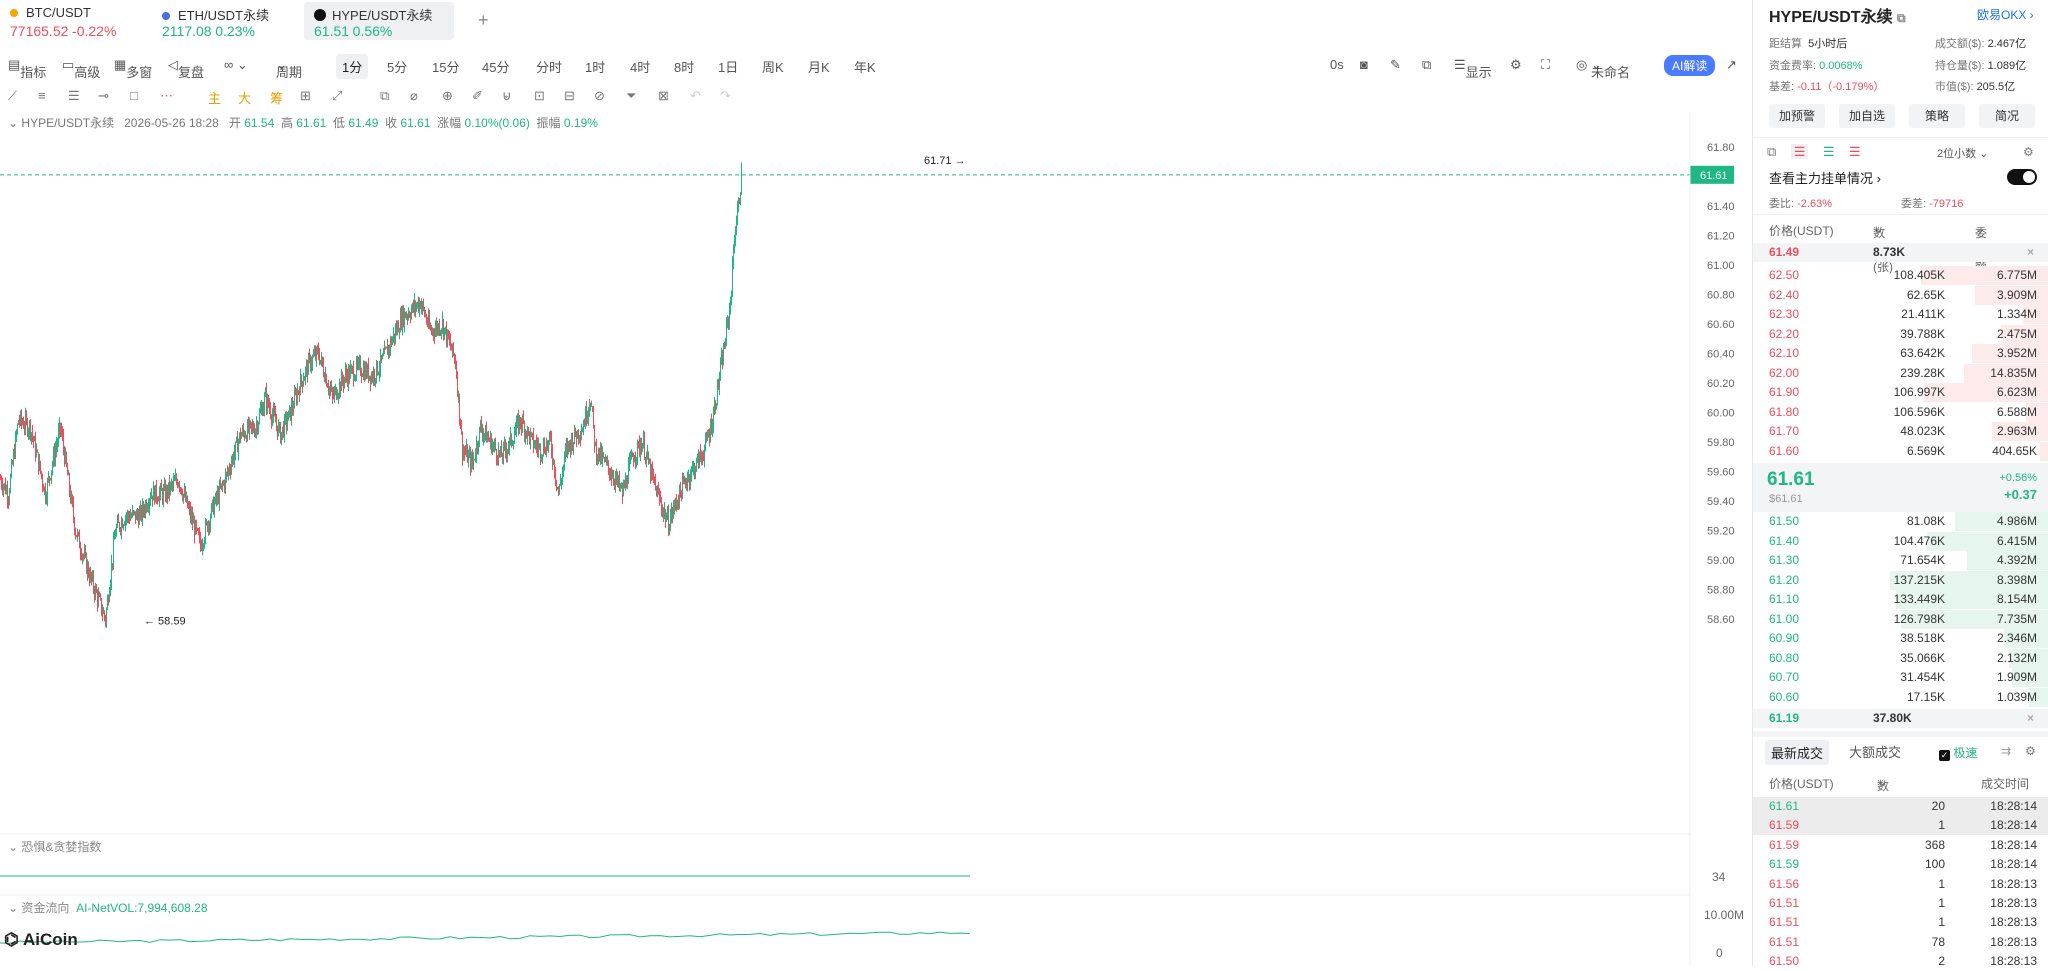 This screenshot has width=2048, height=971. I want to click on ask-row: 61.90 106.997K 6.623M, so click(1900, 392).